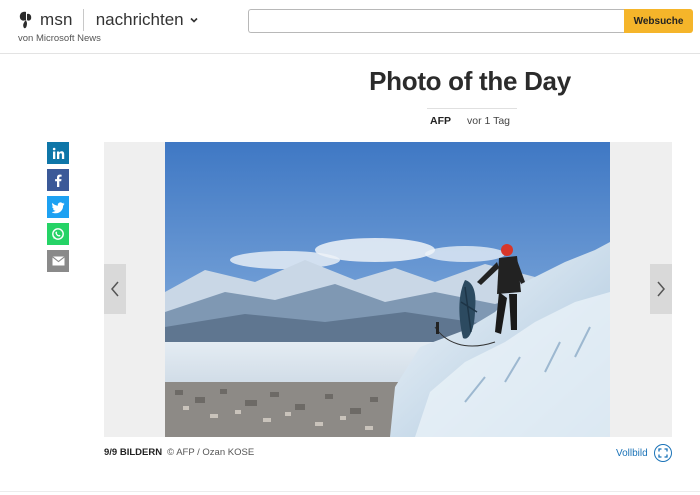  I want to click on butterfly-logo-icon, so click(25, 20).